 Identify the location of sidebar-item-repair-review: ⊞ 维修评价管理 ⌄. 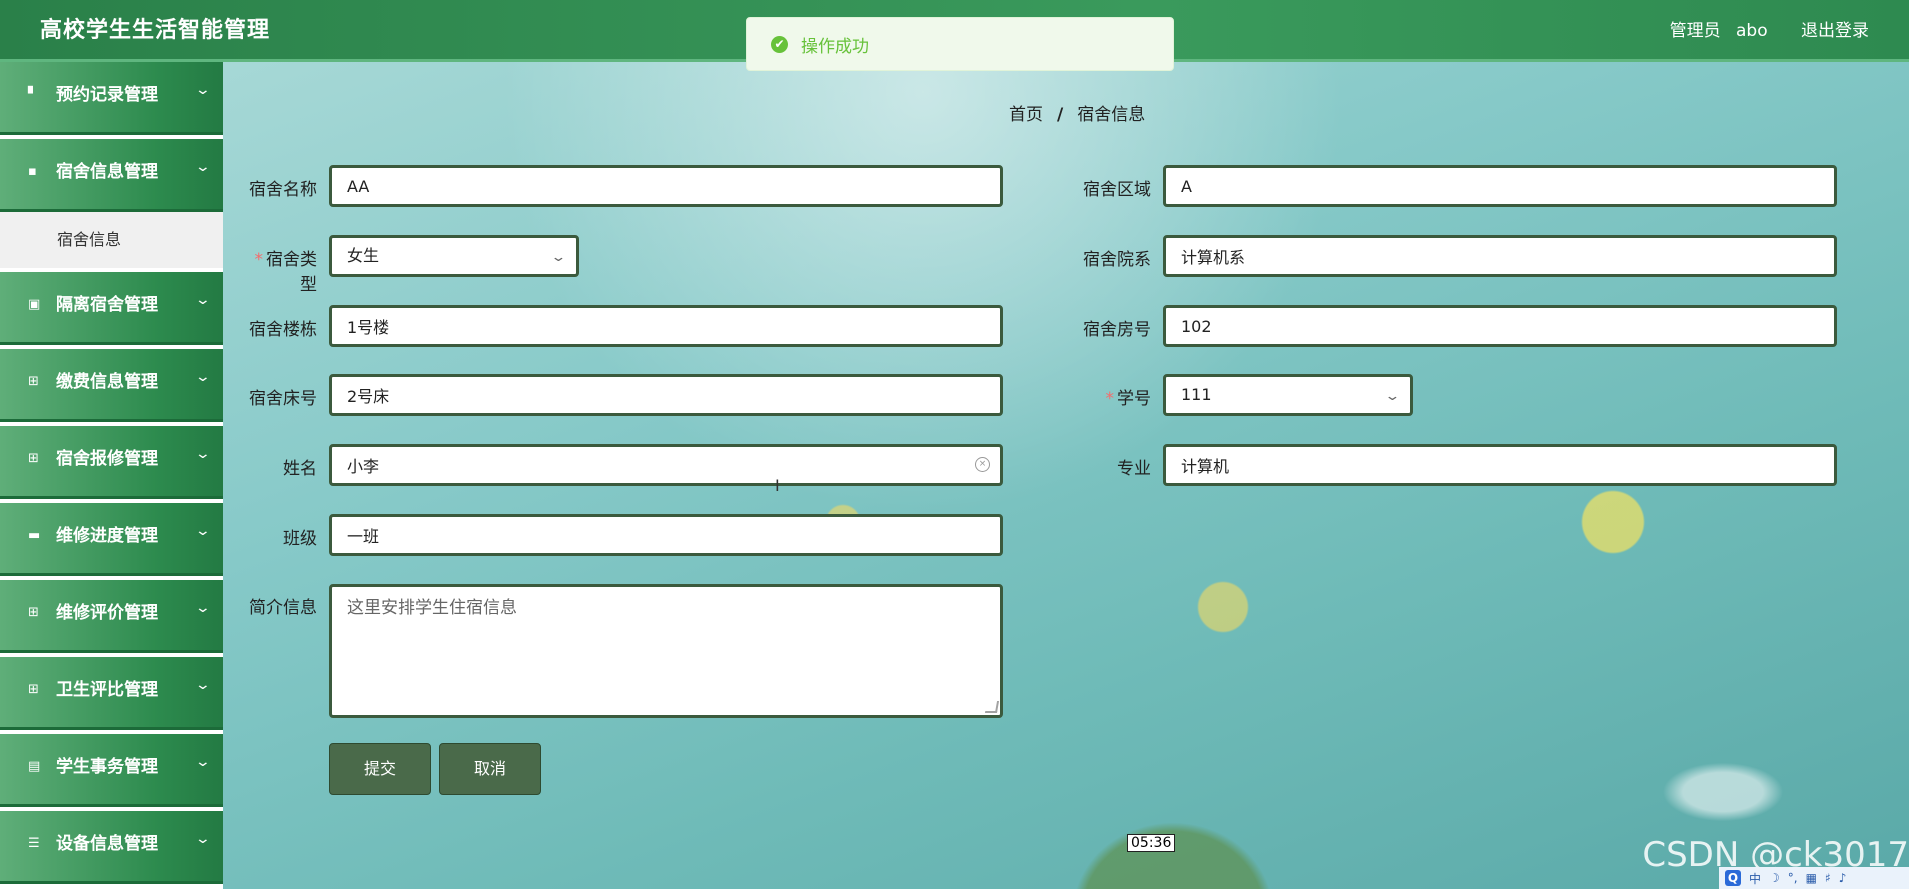
(111, 616).